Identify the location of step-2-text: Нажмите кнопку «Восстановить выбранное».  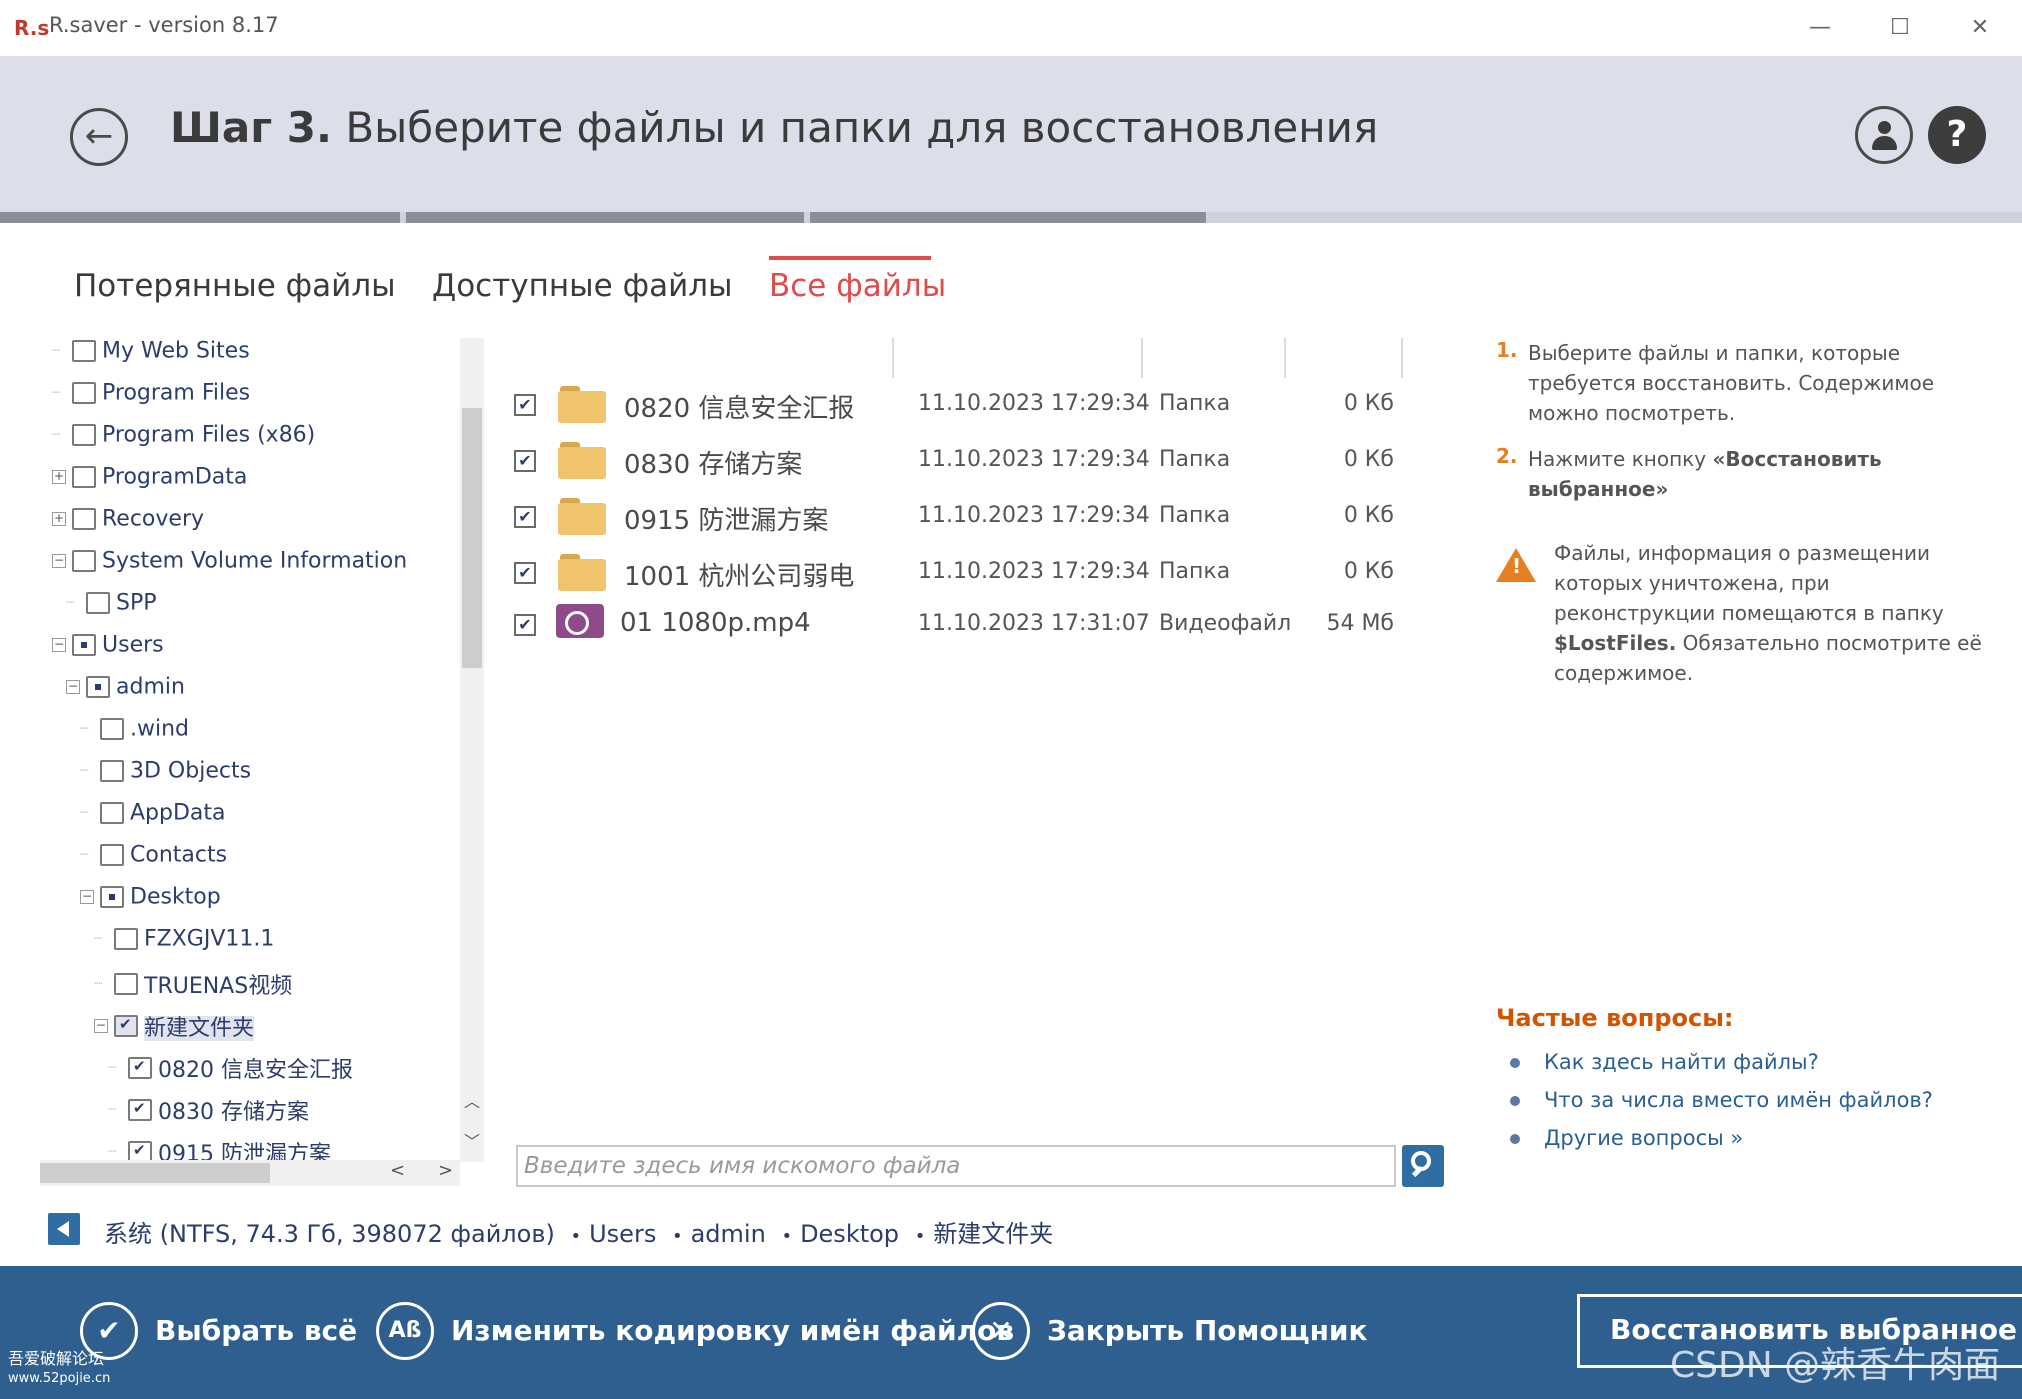
(1705, 474).